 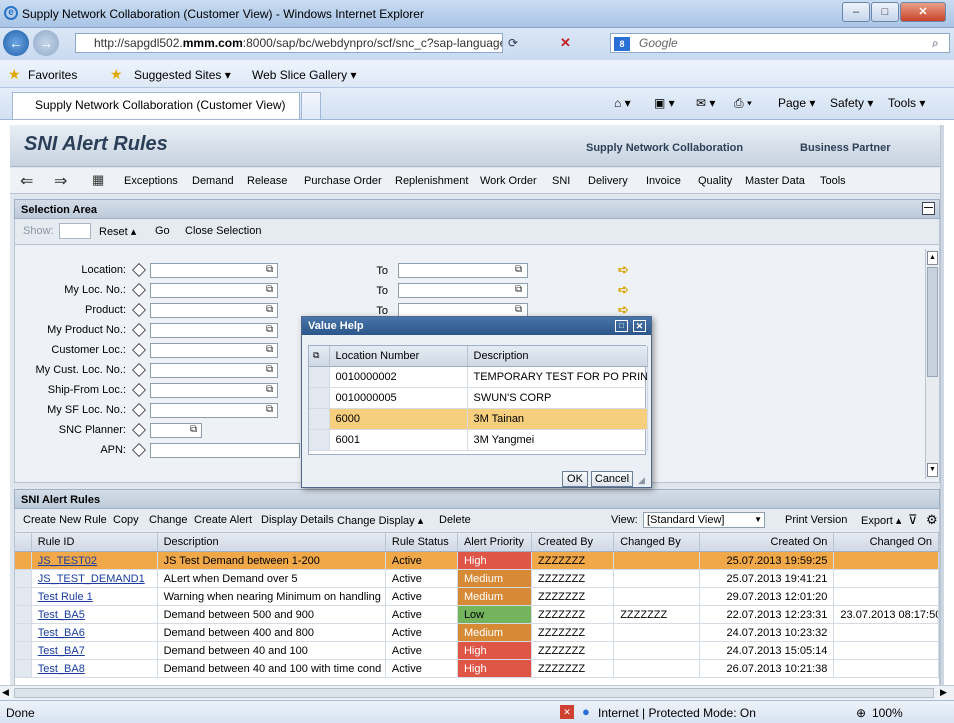 What do you see at coordinates (923, 12) in the screenshot?
I see `close-window-button: ✕` at bounding box center [923, 12].